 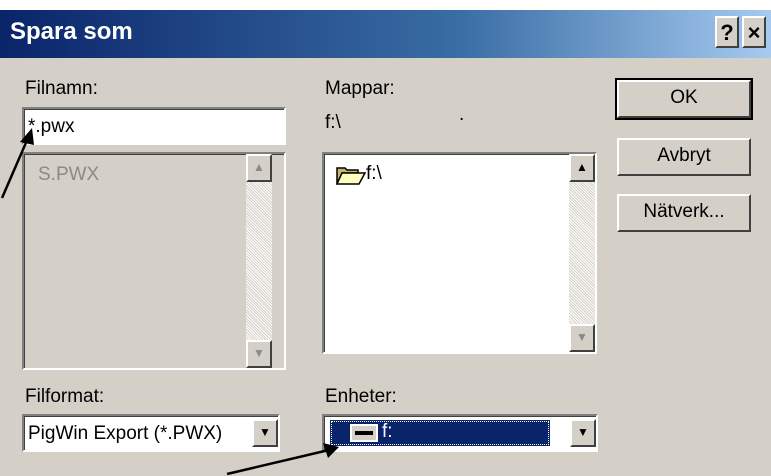 What do you see at coordinates (65, 396) in the screenshot?
I see `file-format-label: Filformat:` at bounding box center [65, 396].